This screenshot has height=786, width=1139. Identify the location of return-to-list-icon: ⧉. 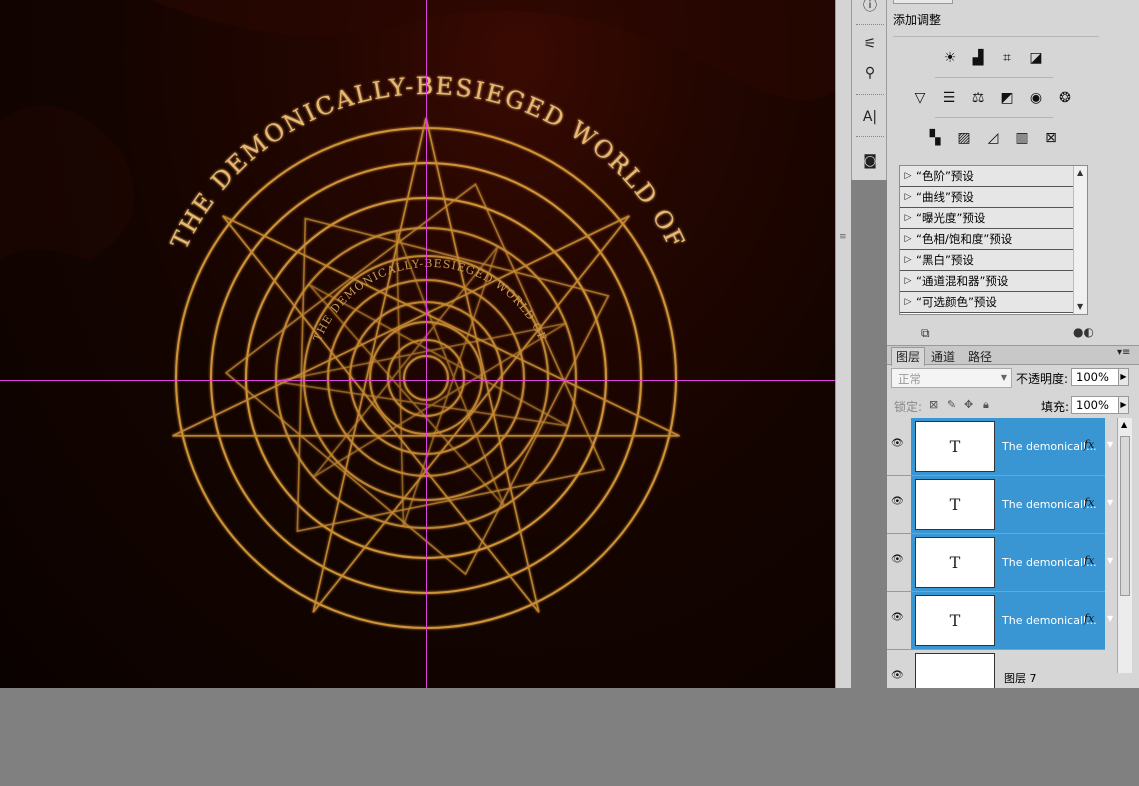
(925, 333).